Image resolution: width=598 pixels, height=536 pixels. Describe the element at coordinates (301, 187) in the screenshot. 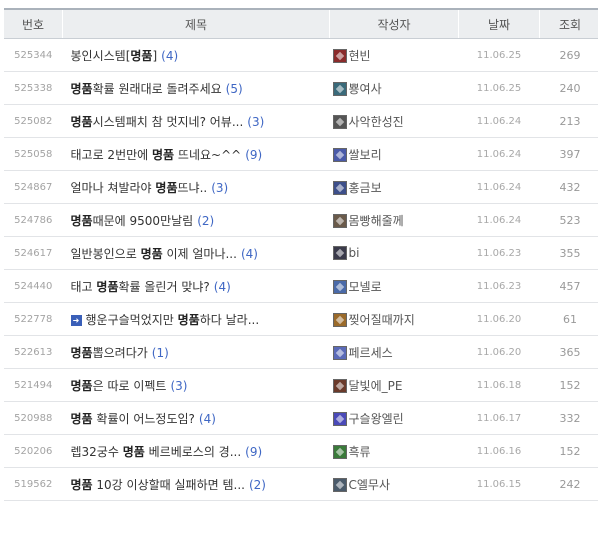

I see `table-row: 524867 얼마나 쳐발라야 명품뜨냐.. (3) 홍금보 11.06.24 432` at that location.